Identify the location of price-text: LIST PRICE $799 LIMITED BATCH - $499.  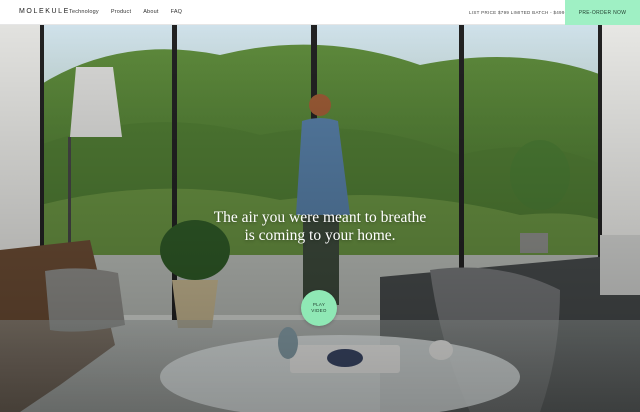
(517, 12).